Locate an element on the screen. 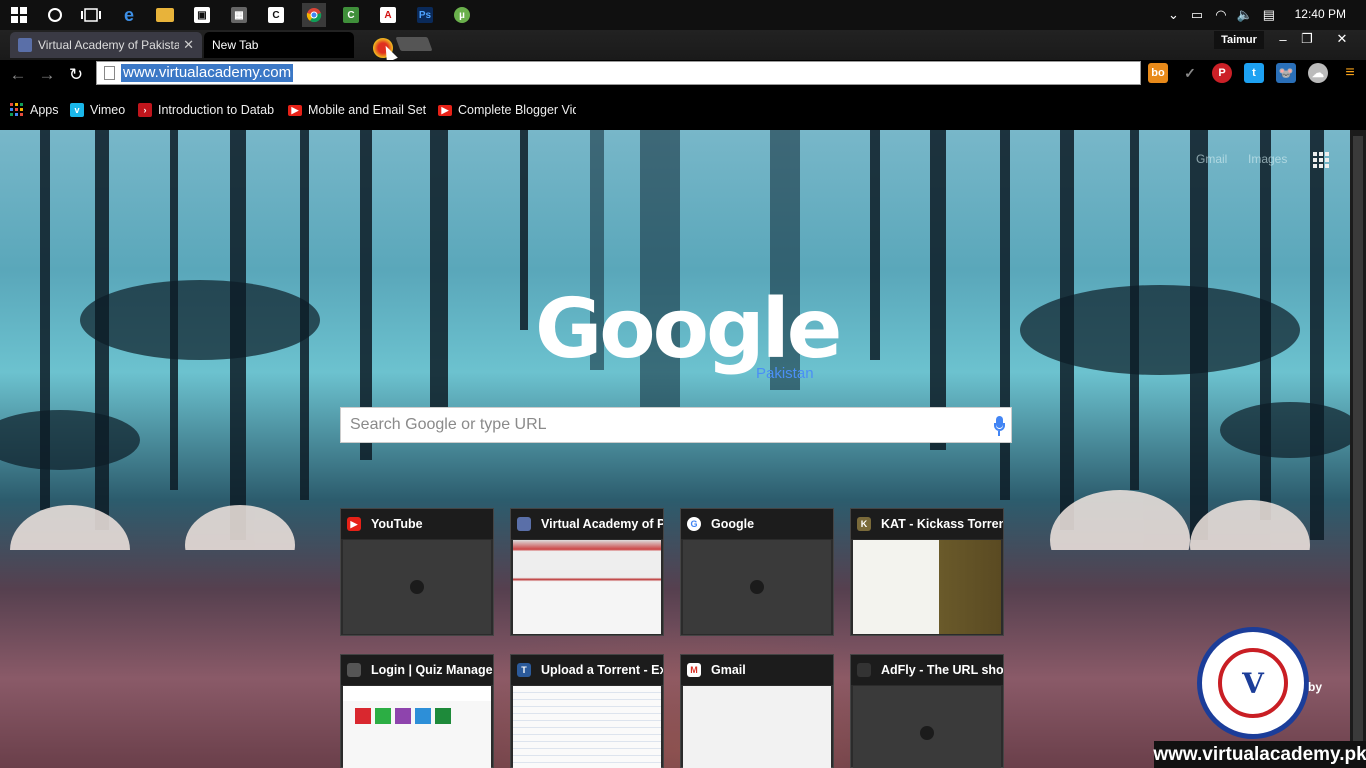  search-input is located at coordinates (656, 425).